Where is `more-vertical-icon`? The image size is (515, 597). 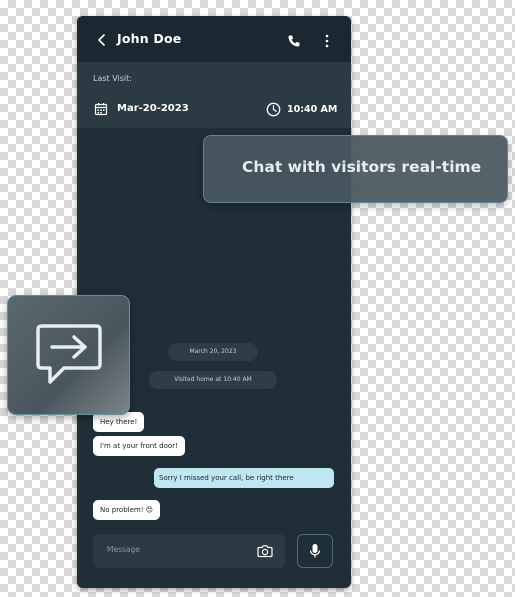 more-vertical-icon is located at coordinates (327, 41).